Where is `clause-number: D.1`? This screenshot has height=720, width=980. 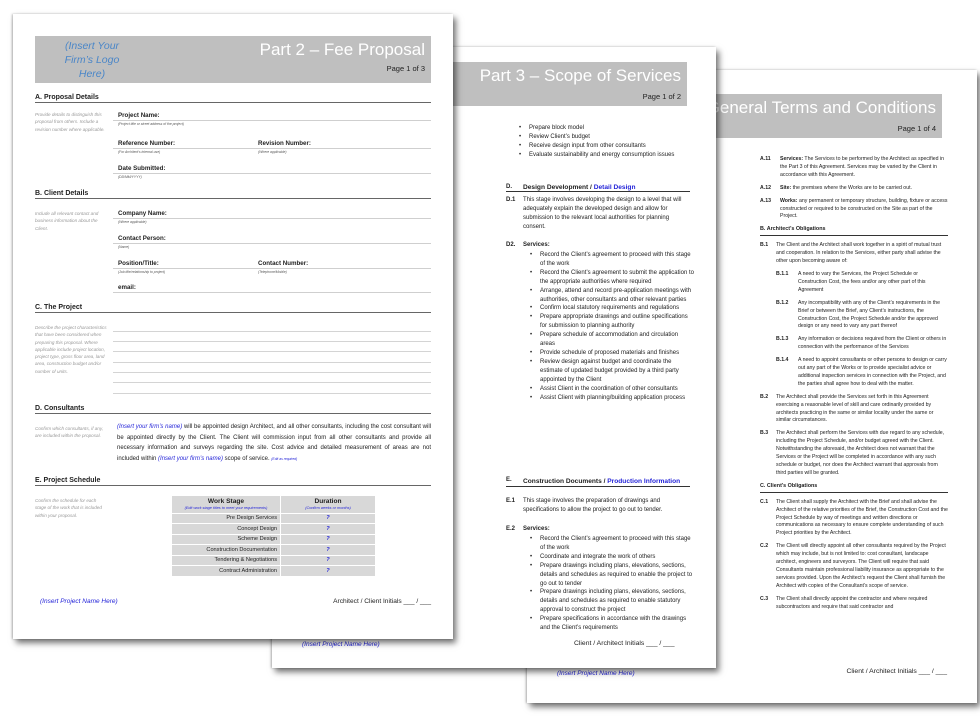 clause-number: D.1 is located at coordinates (511, 200).